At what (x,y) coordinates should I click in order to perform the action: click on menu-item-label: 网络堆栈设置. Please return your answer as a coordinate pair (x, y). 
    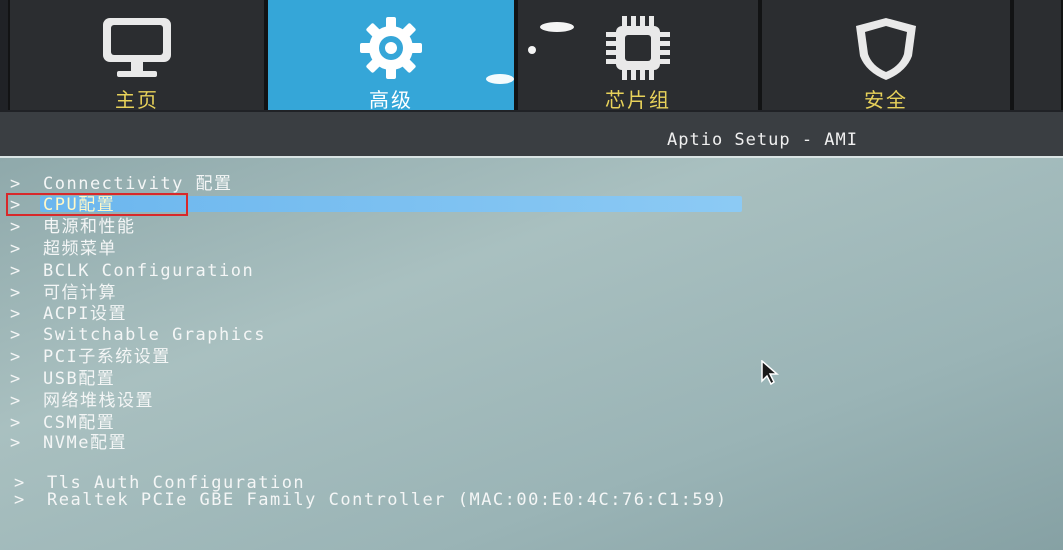
    Looking at the image, I should click on (98, 401).